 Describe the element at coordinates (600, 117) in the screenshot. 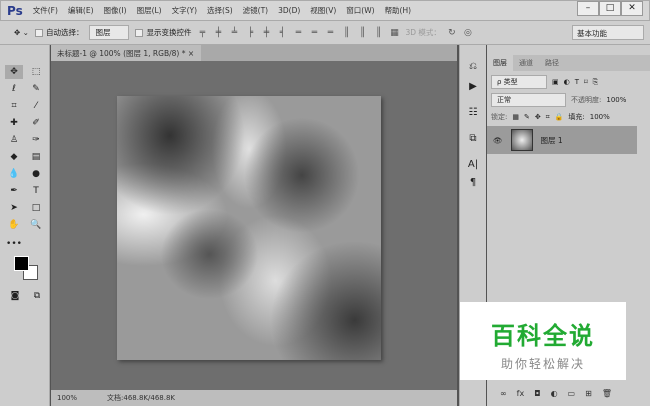

I see `fill-input: 100%` at that location.